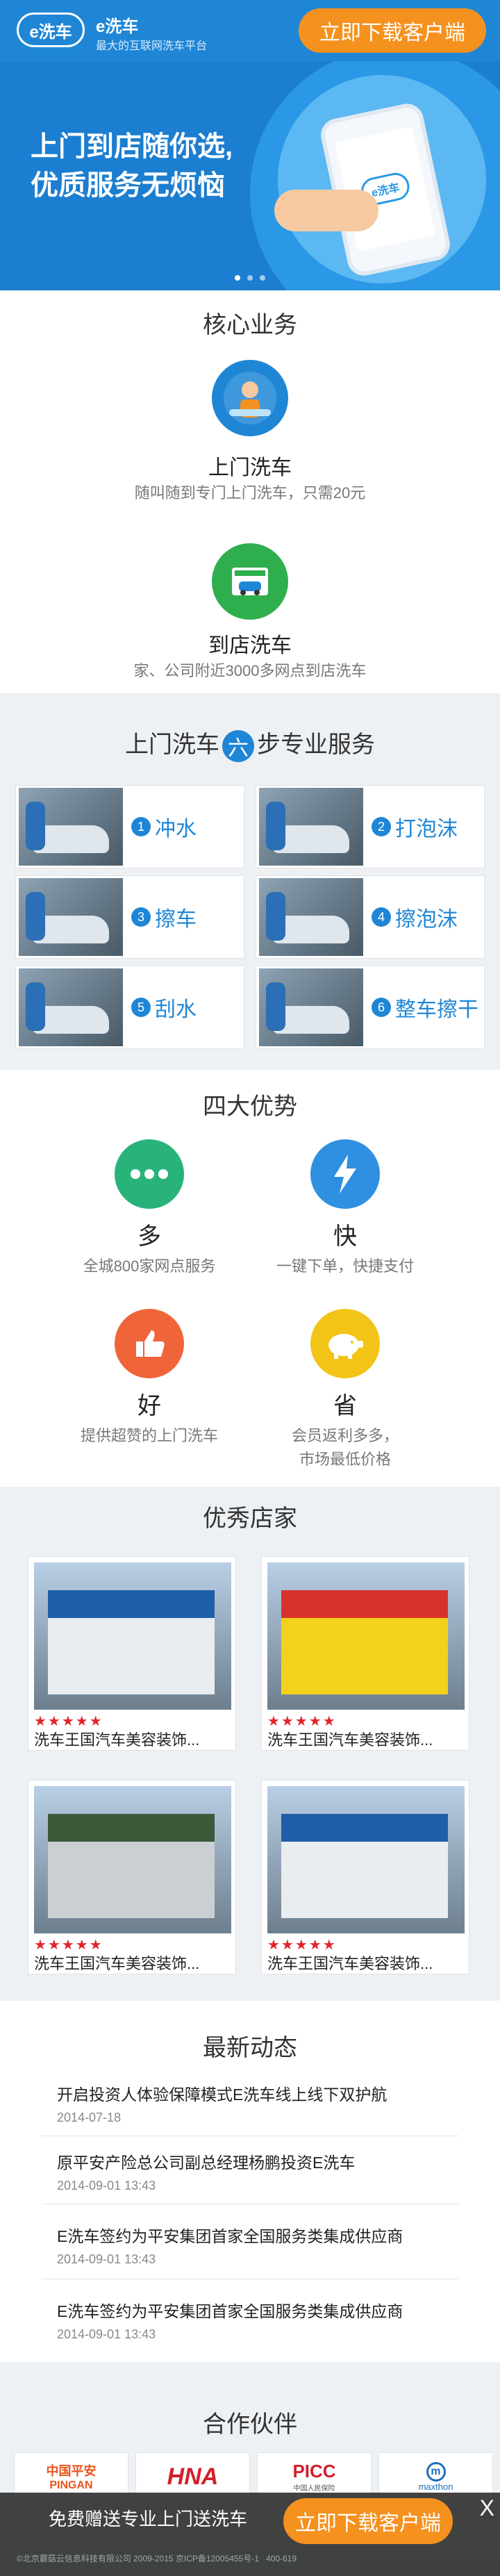 The width and height of the screenshot is (500, 2576). Describe the element at coordinates (250, 493) in the screenshot. I see `core-item-desc: 随叫随到专门上门洗车，只需20元` at that location.